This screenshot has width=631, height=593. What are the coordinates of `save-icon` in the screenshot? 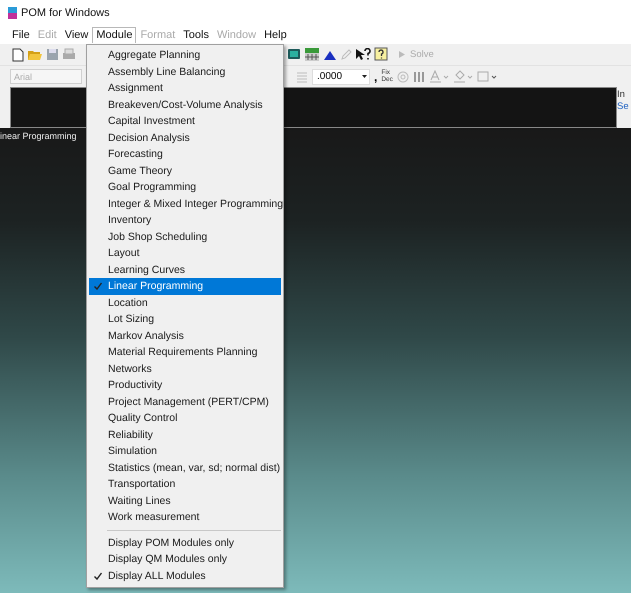 It's located at (52, 54).